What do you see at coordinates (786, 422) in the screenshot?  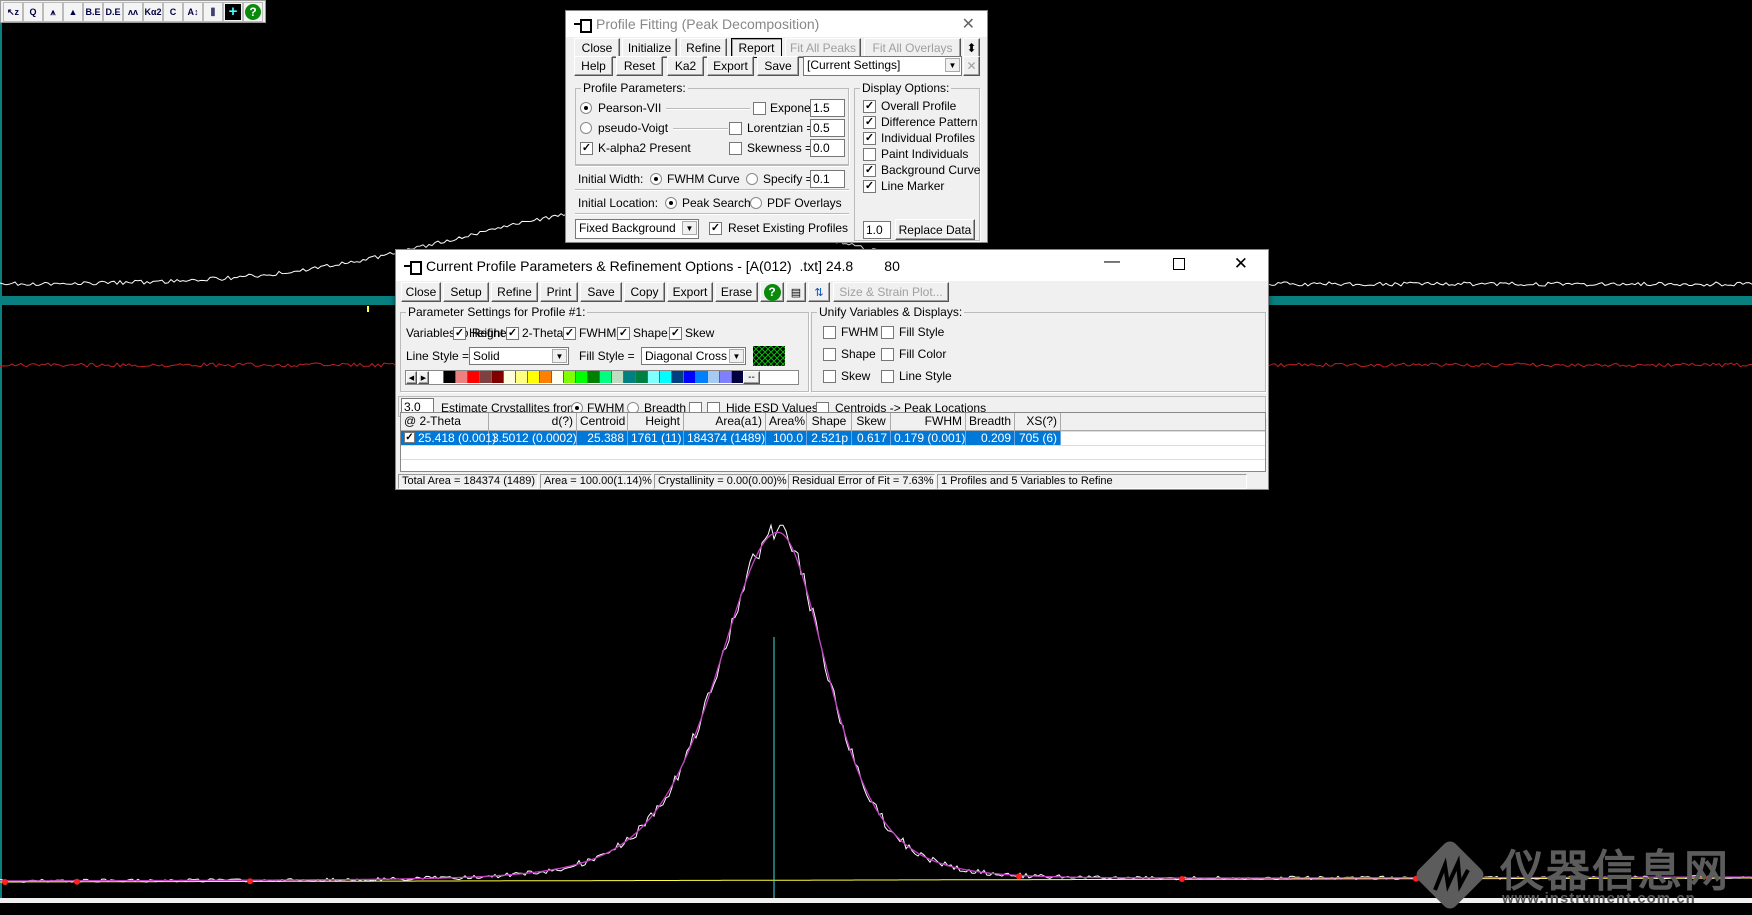 I see `column-header-area: Area%` at bounding box center [786, 422].